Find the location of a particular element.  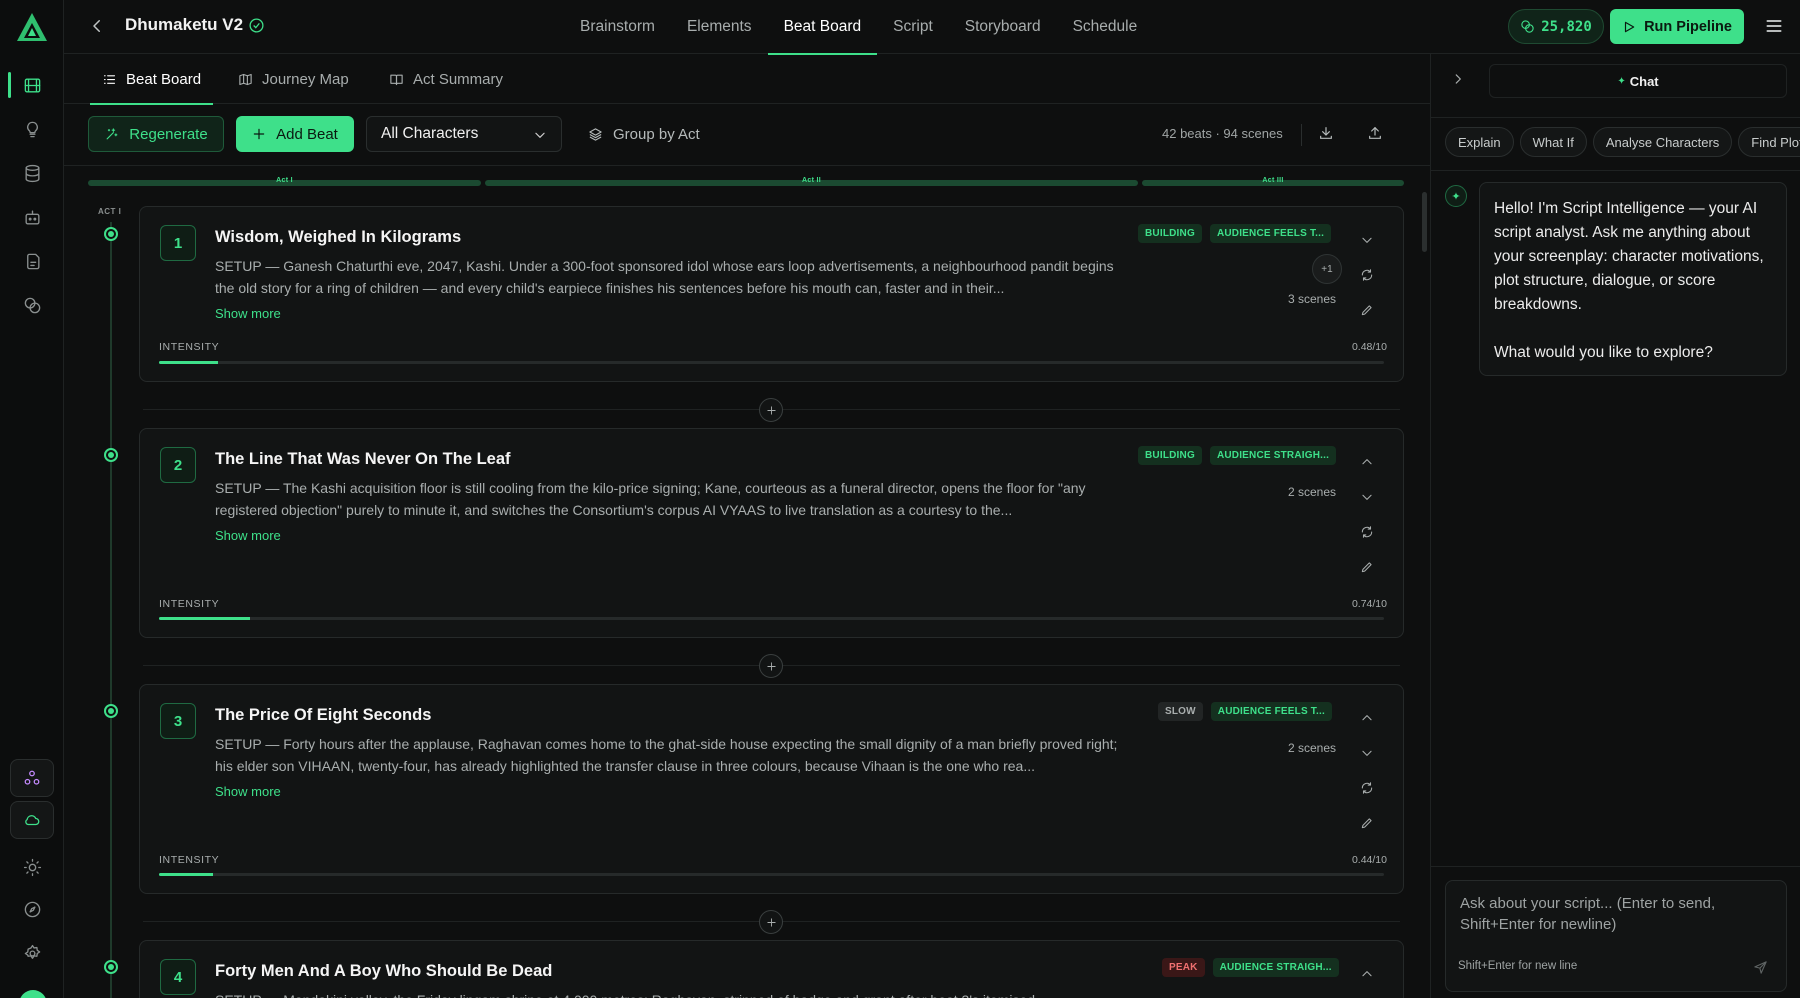

beat-list-scrollbar is located at coordinates (1424, 222).